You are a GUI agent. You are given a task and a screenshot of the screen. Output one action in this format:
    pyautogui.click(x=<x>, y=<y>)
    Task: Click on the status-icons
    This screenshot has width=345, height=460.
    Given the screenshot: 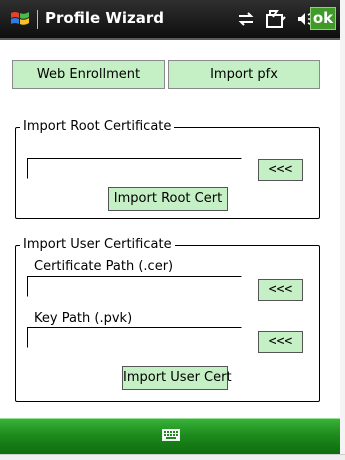 What is the action you would take?
    pyautogui.click(x=276, y=19)
    